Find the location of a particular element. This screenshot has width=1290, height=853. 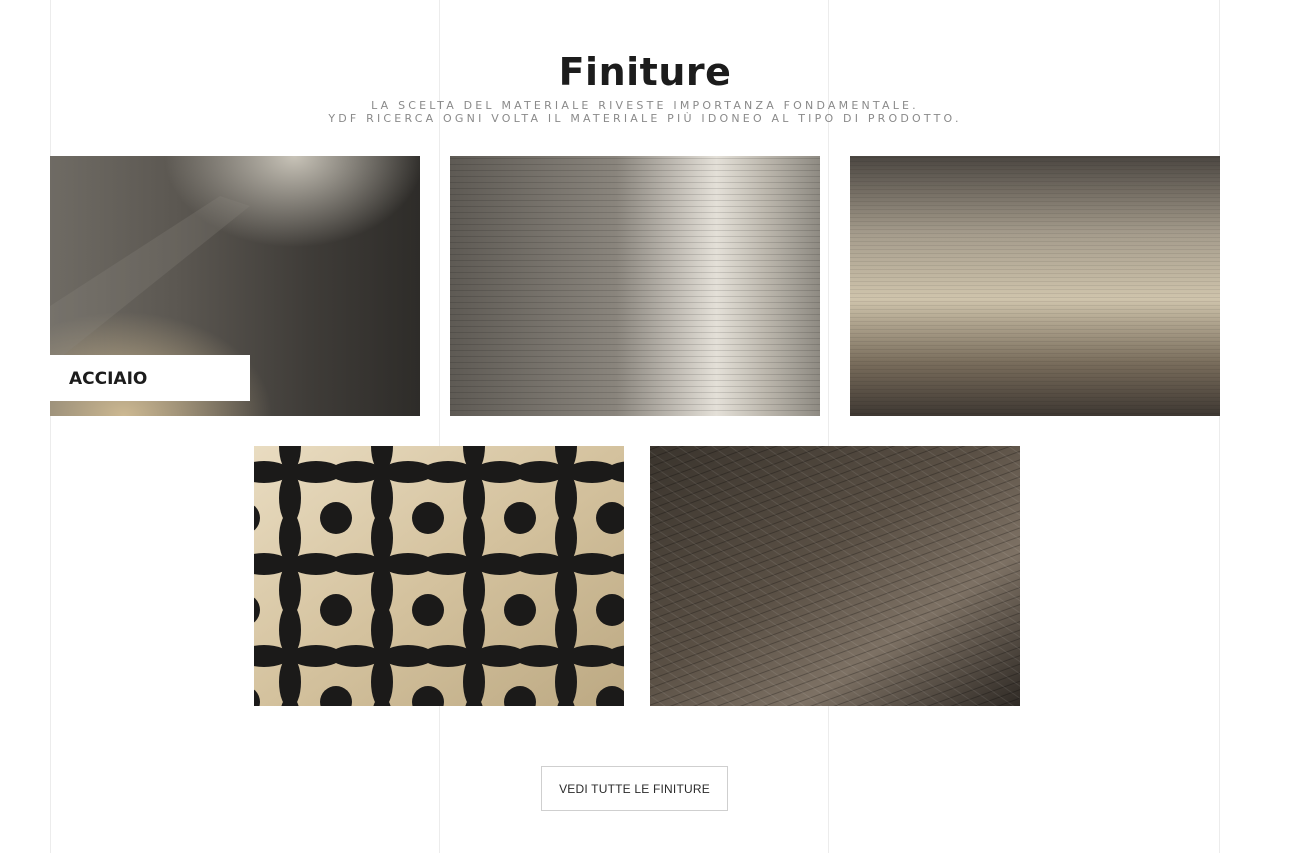

perforated-pattern-image is located at coordinates (439, 576).